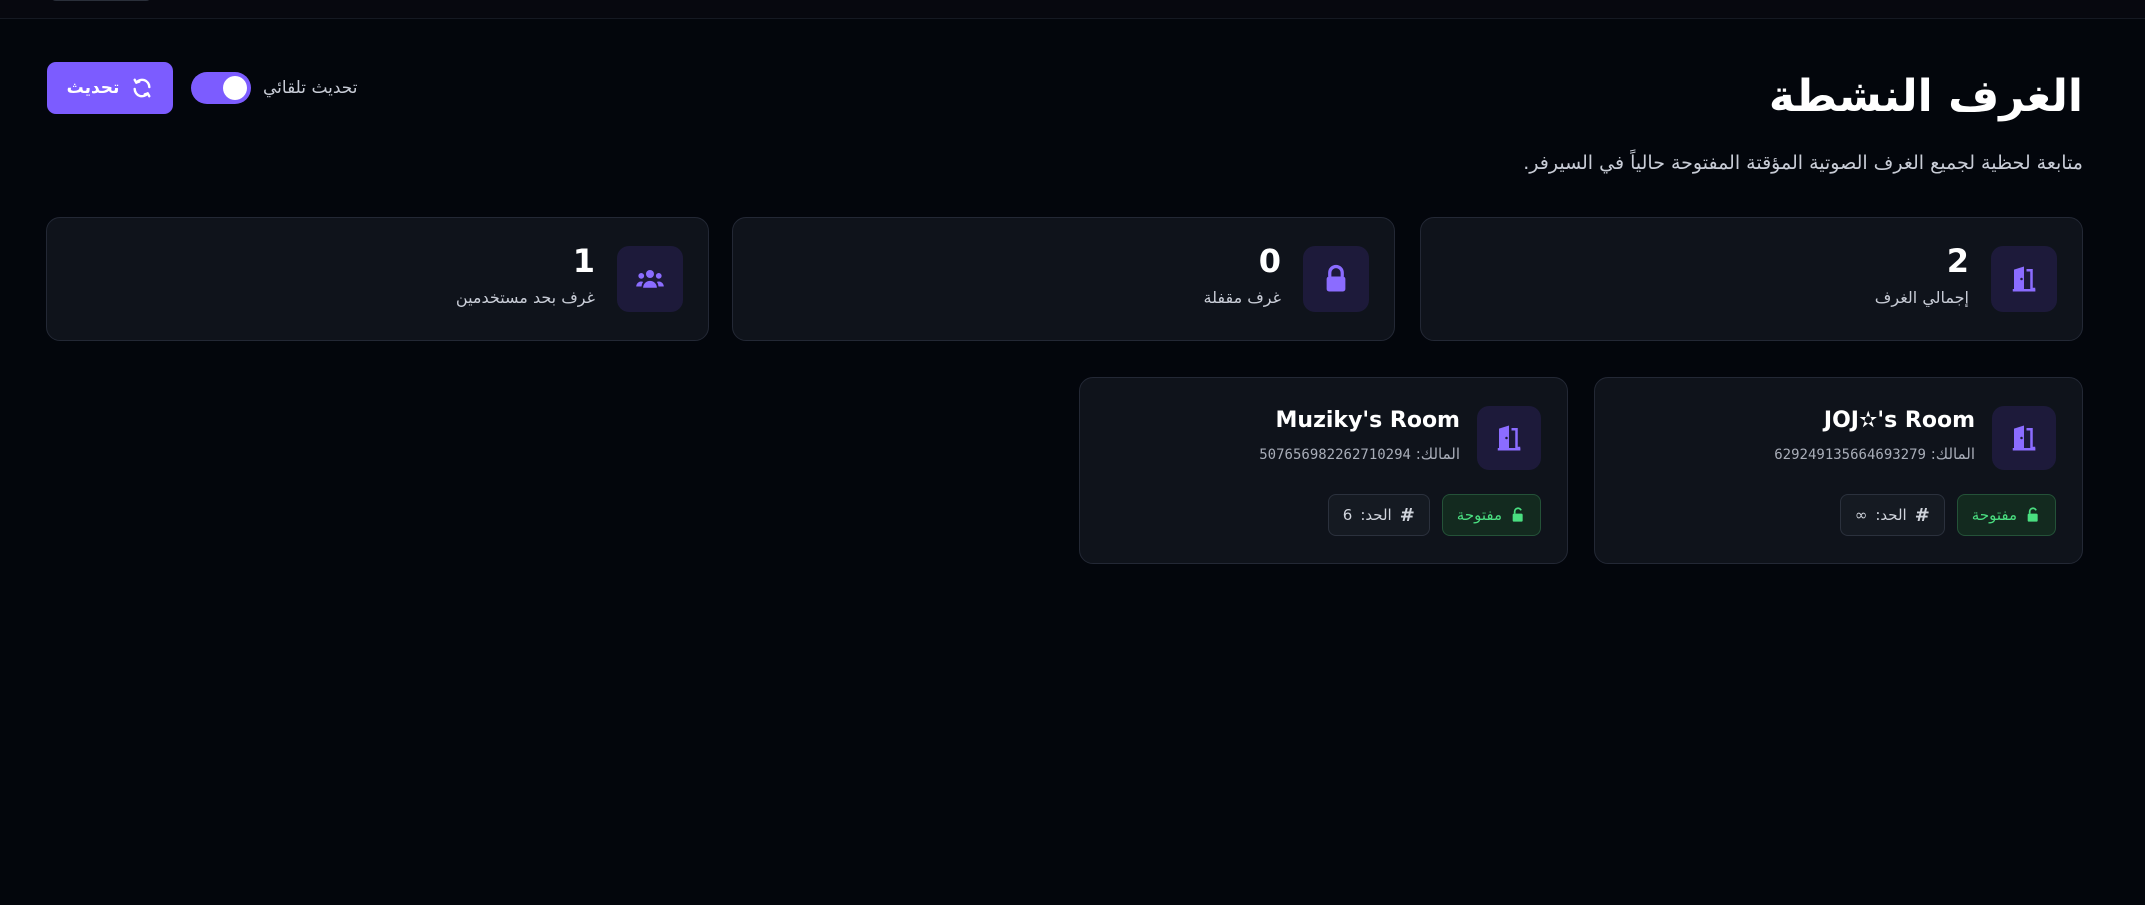 The image size is (2145, 905). Describe the element at coordinates (1899, 420) in the screenshot. I see `room-name: JOJ✫'s Room` at that location.